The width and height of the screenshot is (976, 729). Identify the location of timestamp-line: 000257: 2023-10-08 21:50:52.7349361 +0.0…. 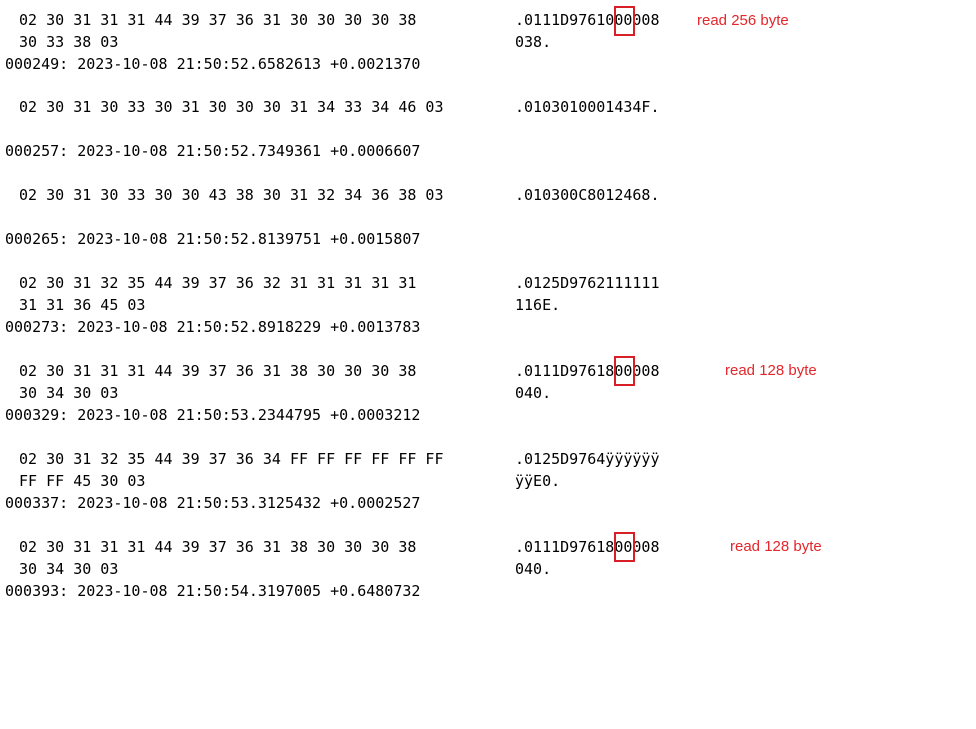
(213, 151).